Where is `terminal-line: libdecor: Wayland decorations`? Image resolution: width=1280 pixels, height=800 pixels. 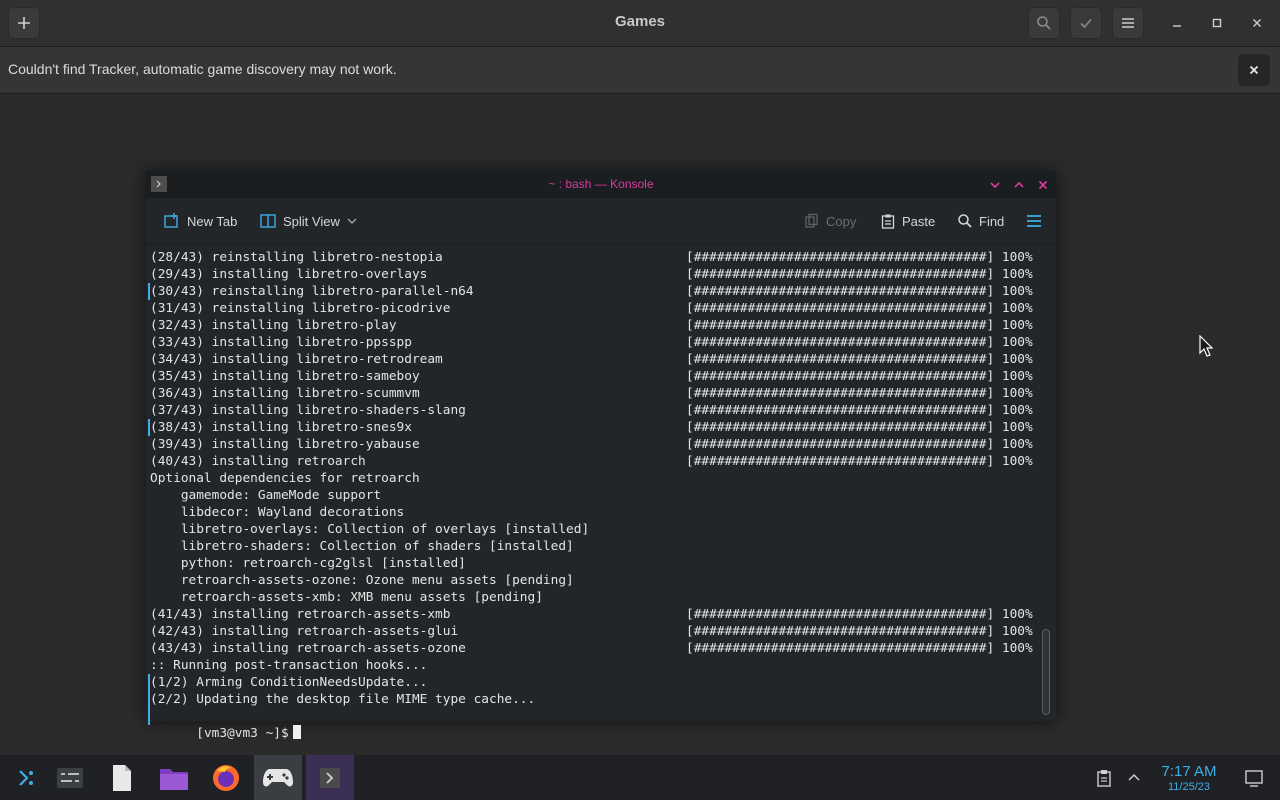
terminal-line: libdecor: Wayland decorations is located at coordinates (277, 512).